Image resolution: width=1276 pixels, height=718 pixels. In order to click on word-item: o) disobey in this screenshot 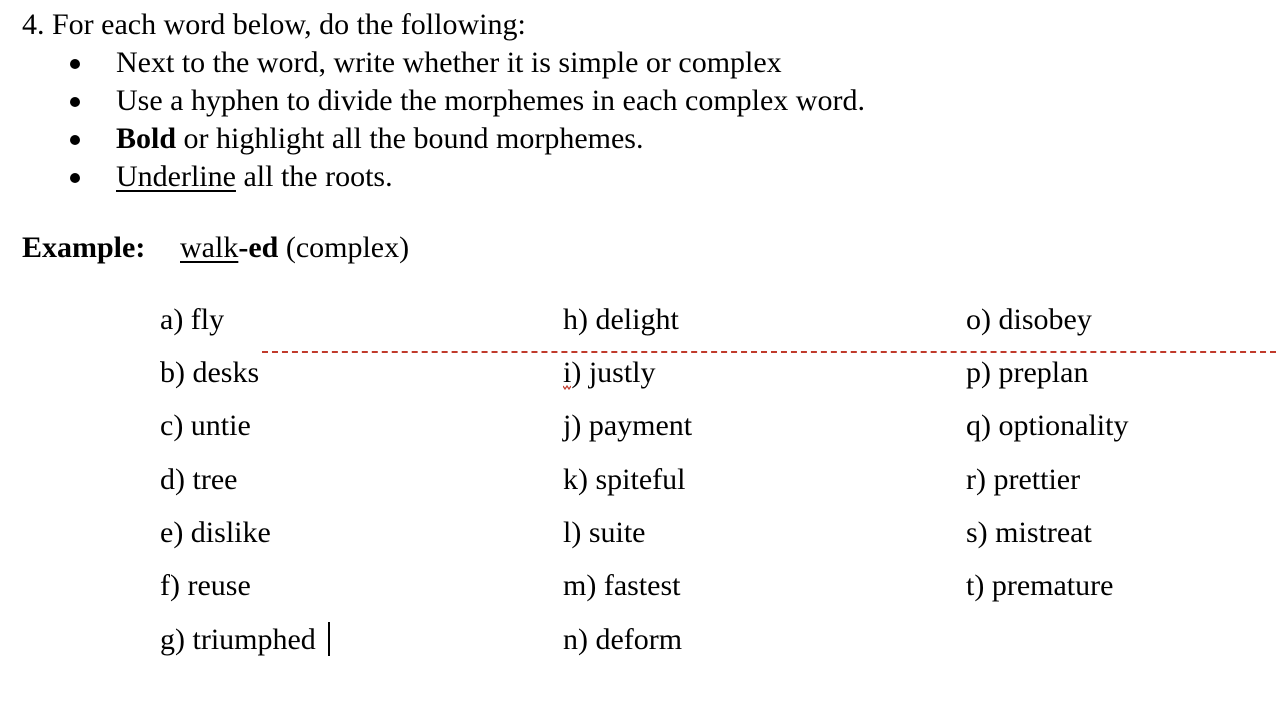, I will do `click(1029, 319)`.